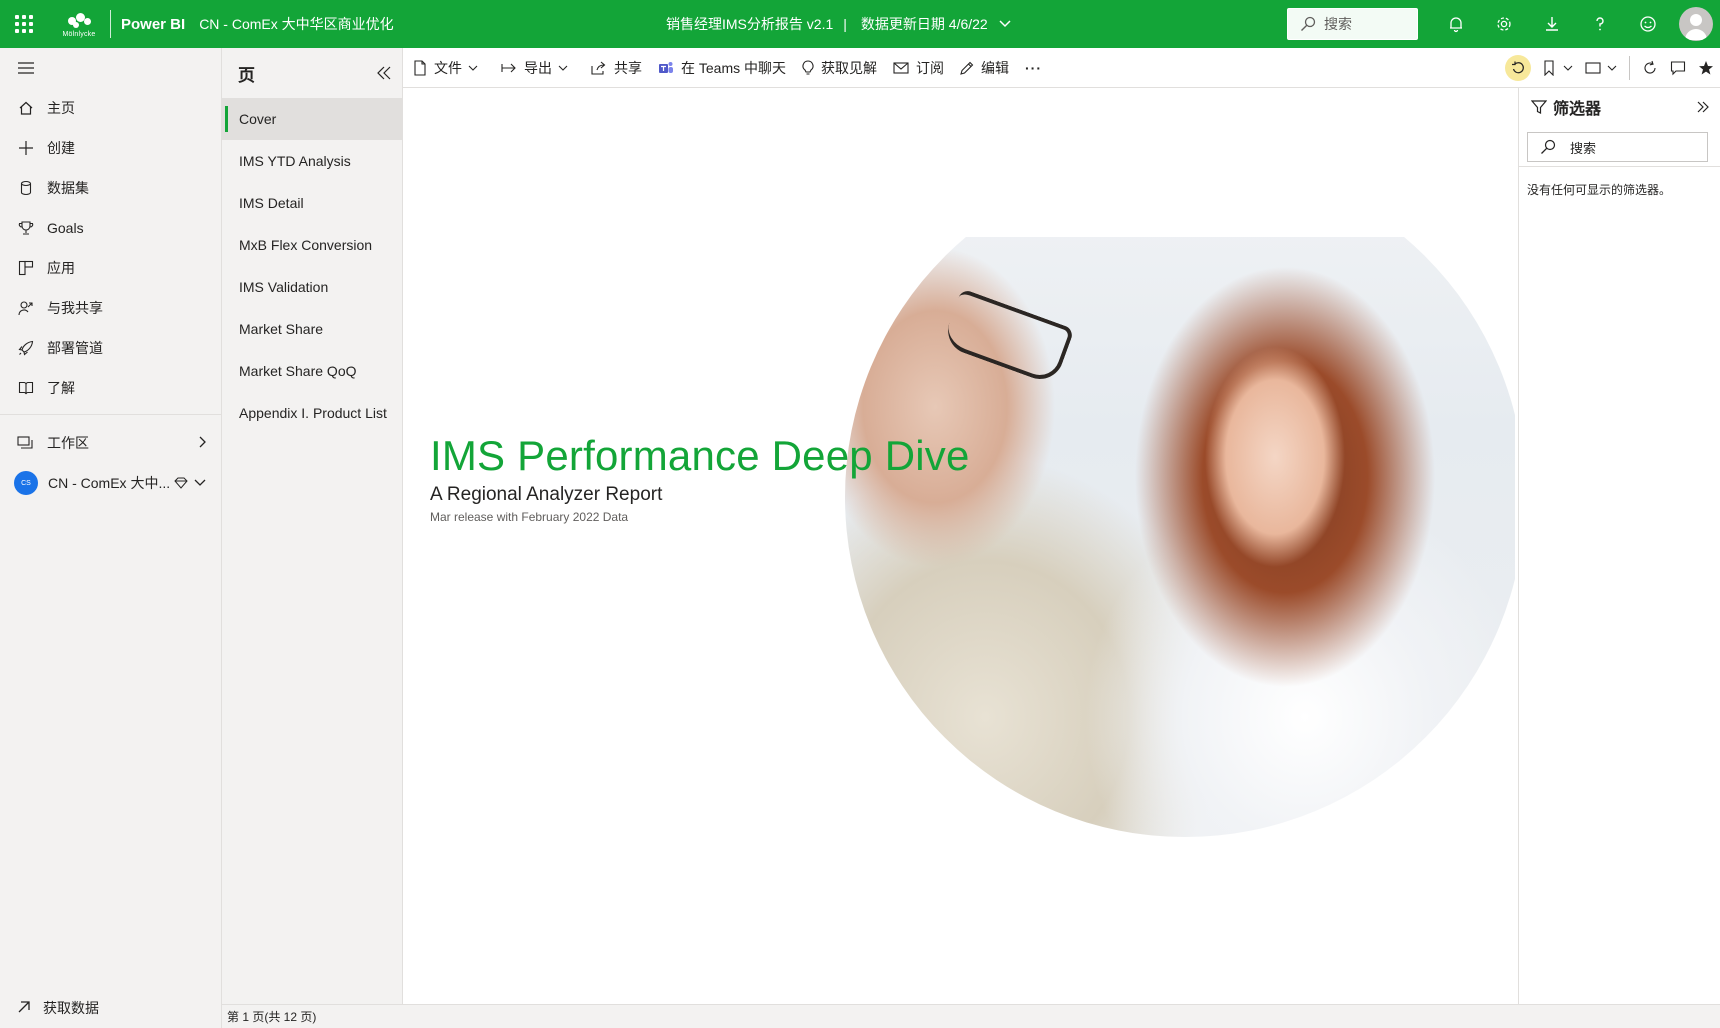 The image size is (1720, 1028). Describe the element at coordinates (312, 73) in the screenshot. I see `pages-pane-header: 页` at that location.